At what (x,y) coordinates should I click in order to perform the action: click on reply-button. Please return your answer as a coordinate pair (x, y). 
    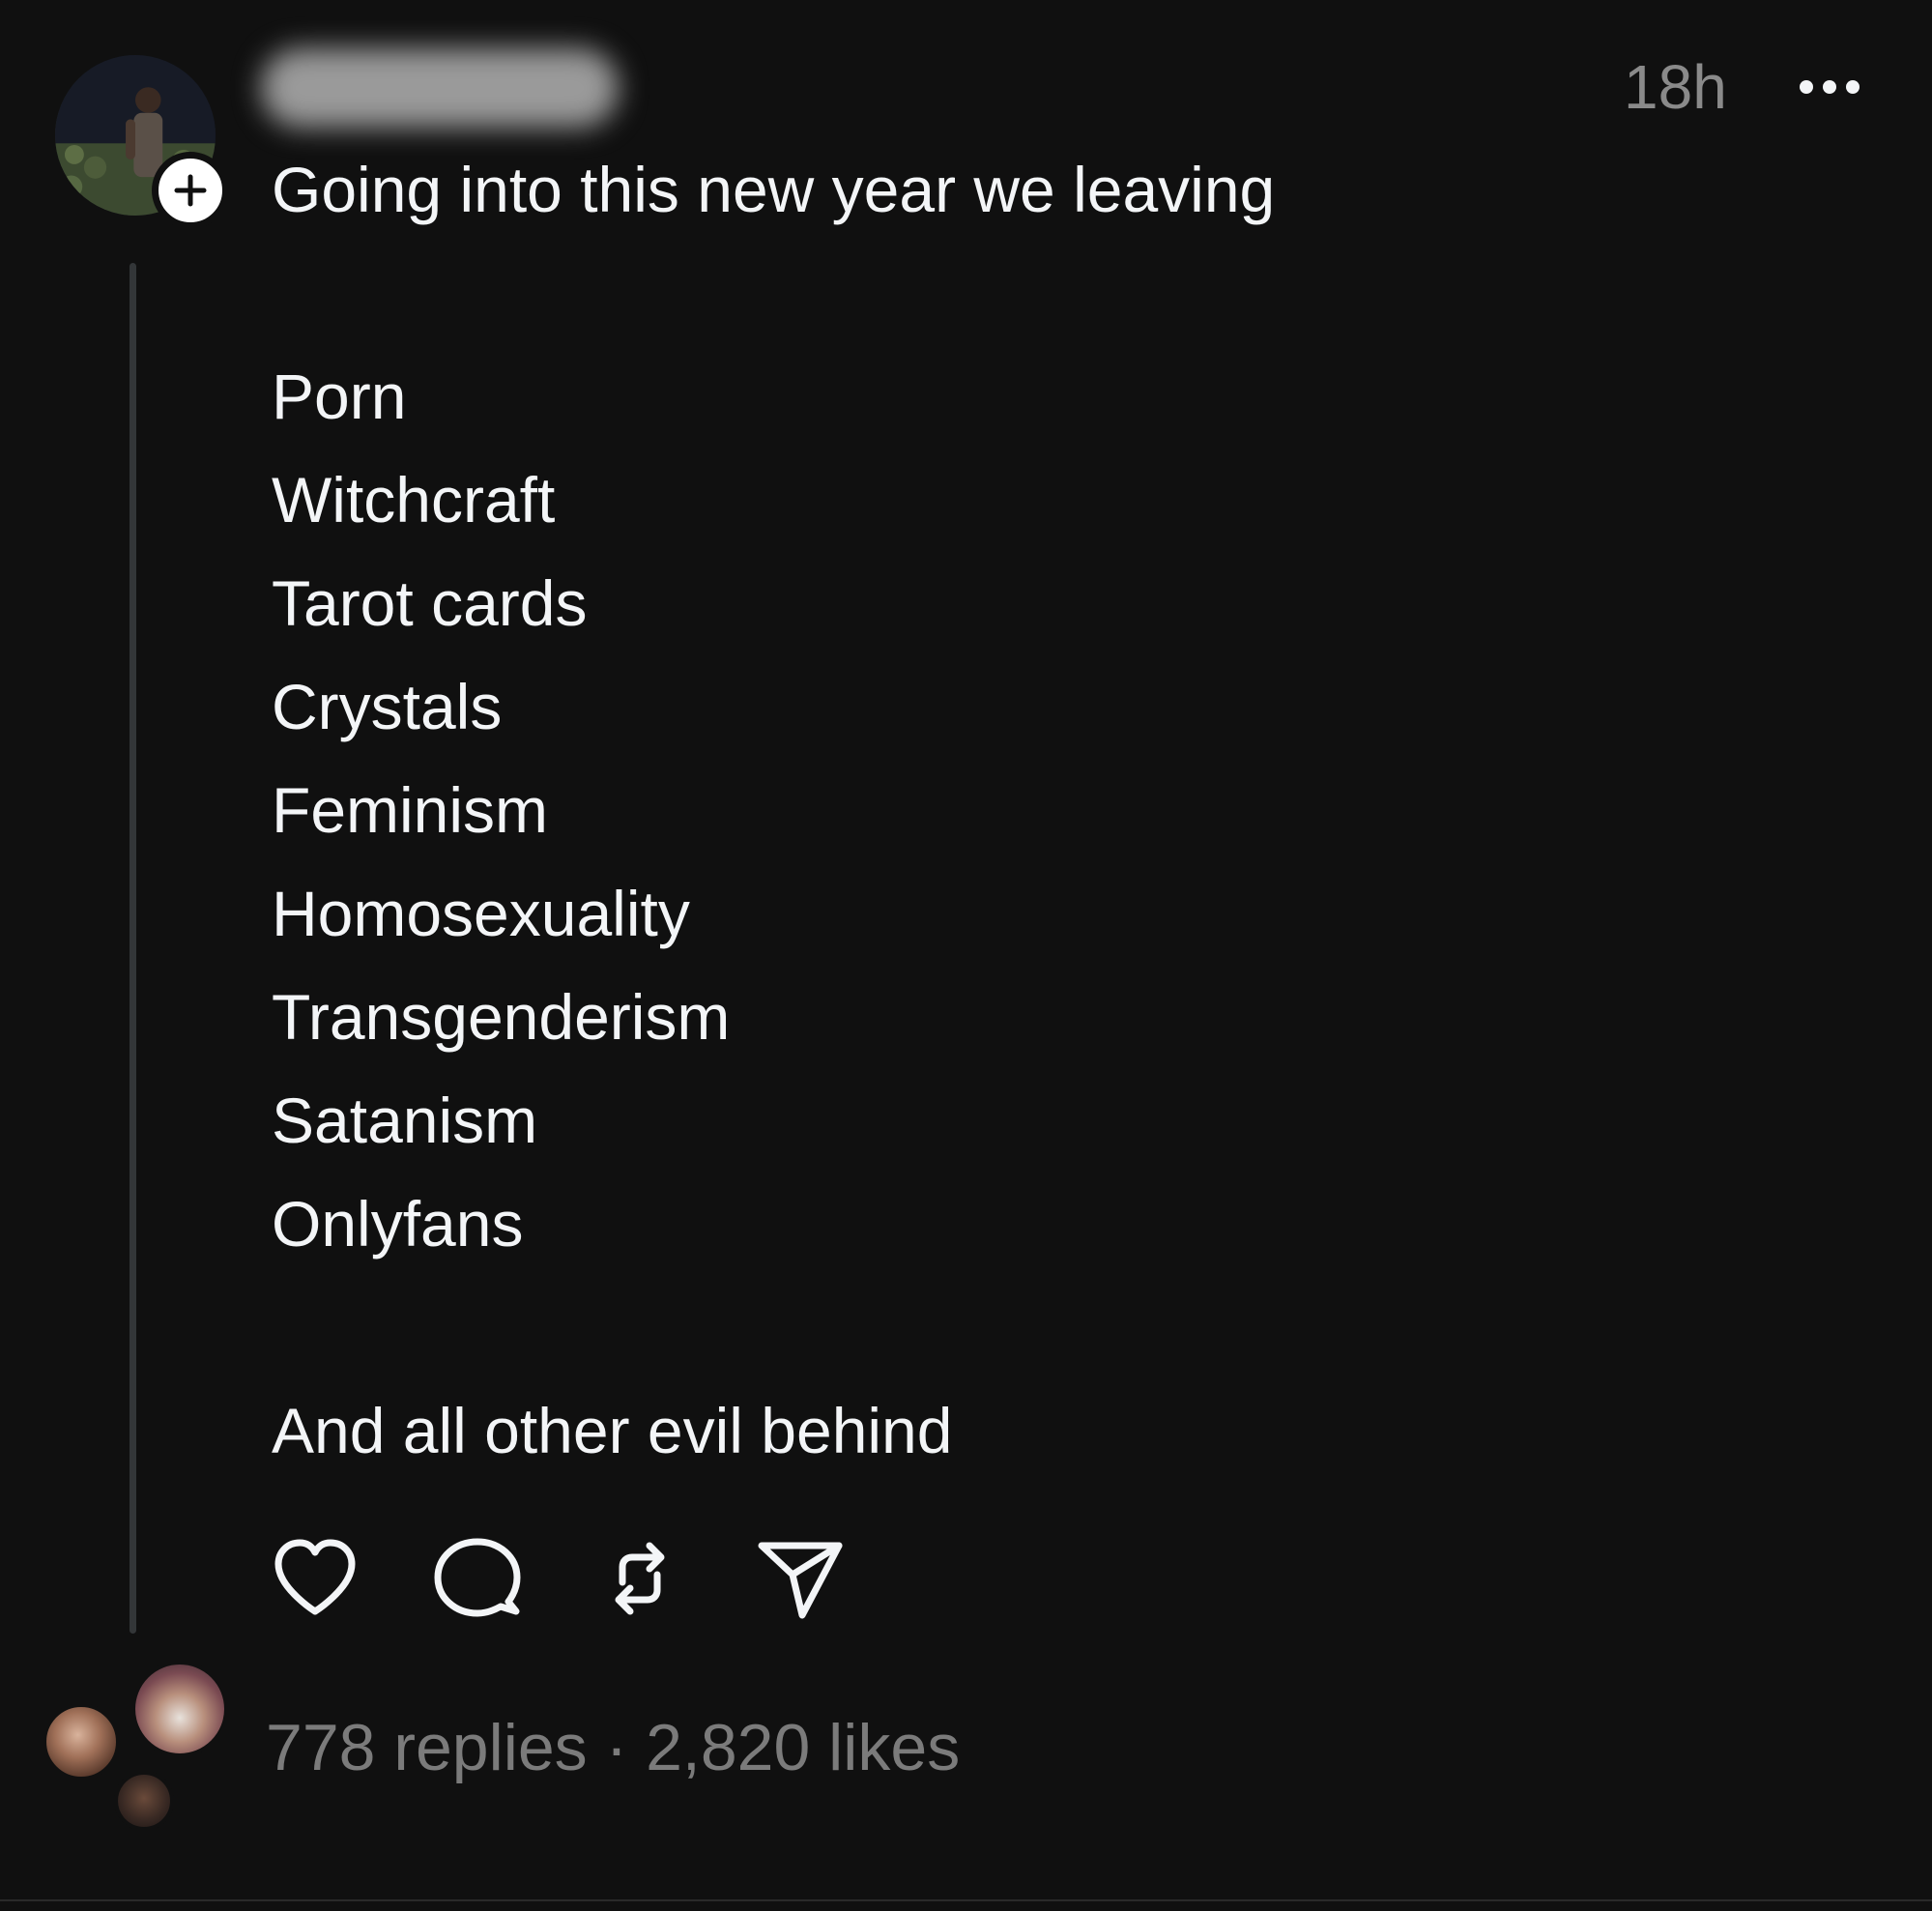
    Looking at the image, I should click on (477, 1578).